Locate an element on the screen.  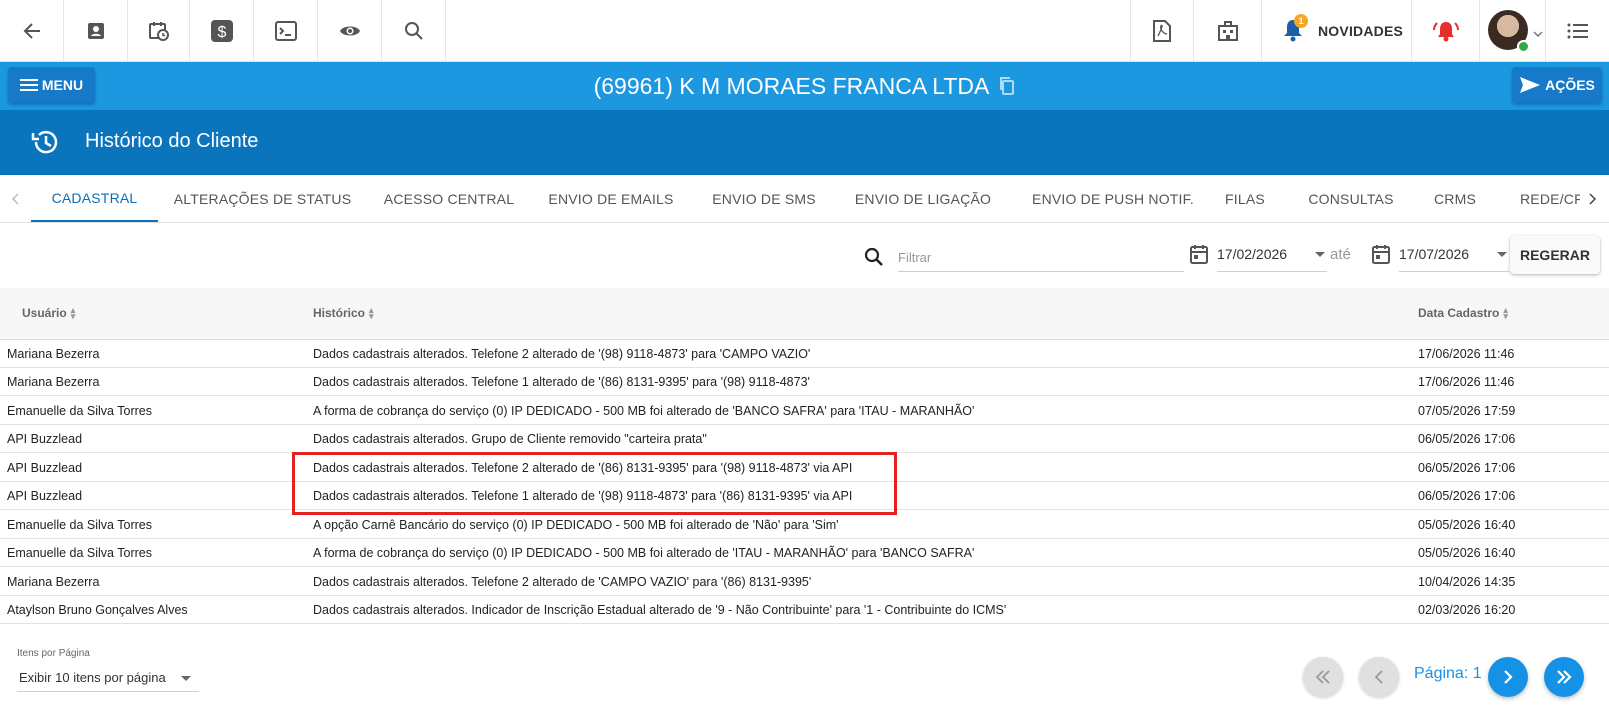
menu-button: MENU is located at coordinates (51, 85).